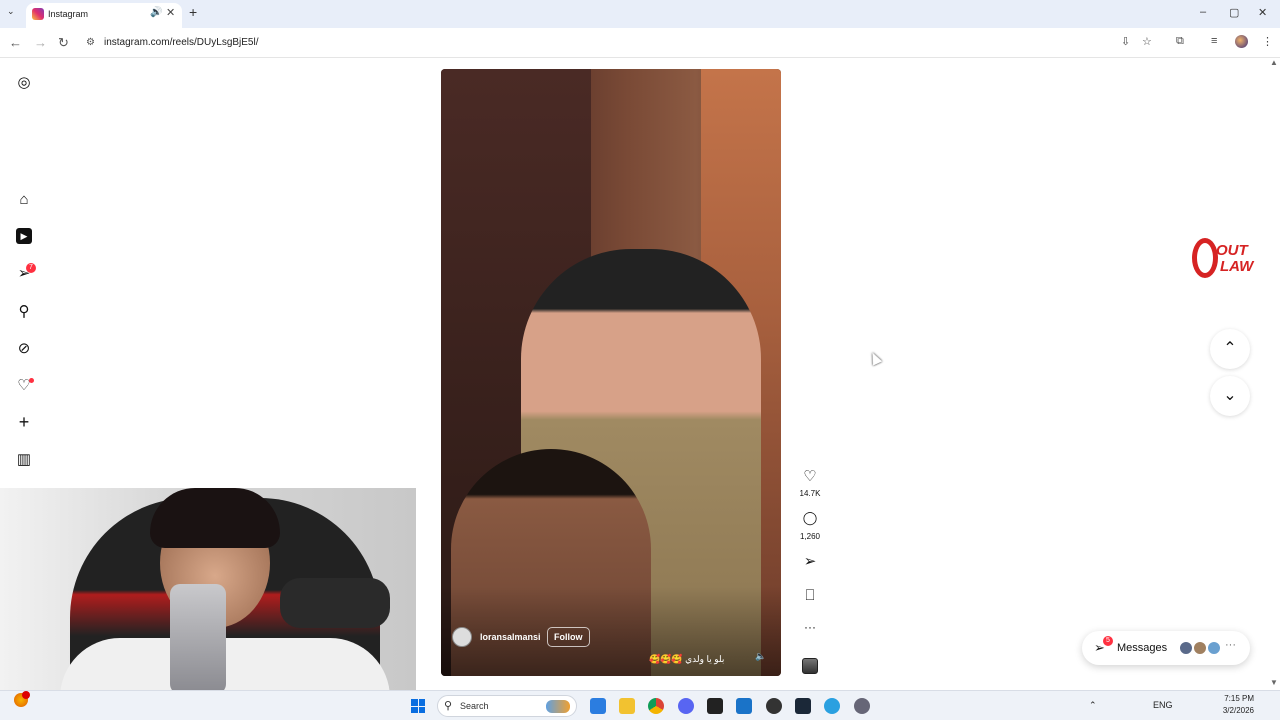 This screenshot has height=720, width=1280. I want to click on file-explorer-icon, so click(627, 706).